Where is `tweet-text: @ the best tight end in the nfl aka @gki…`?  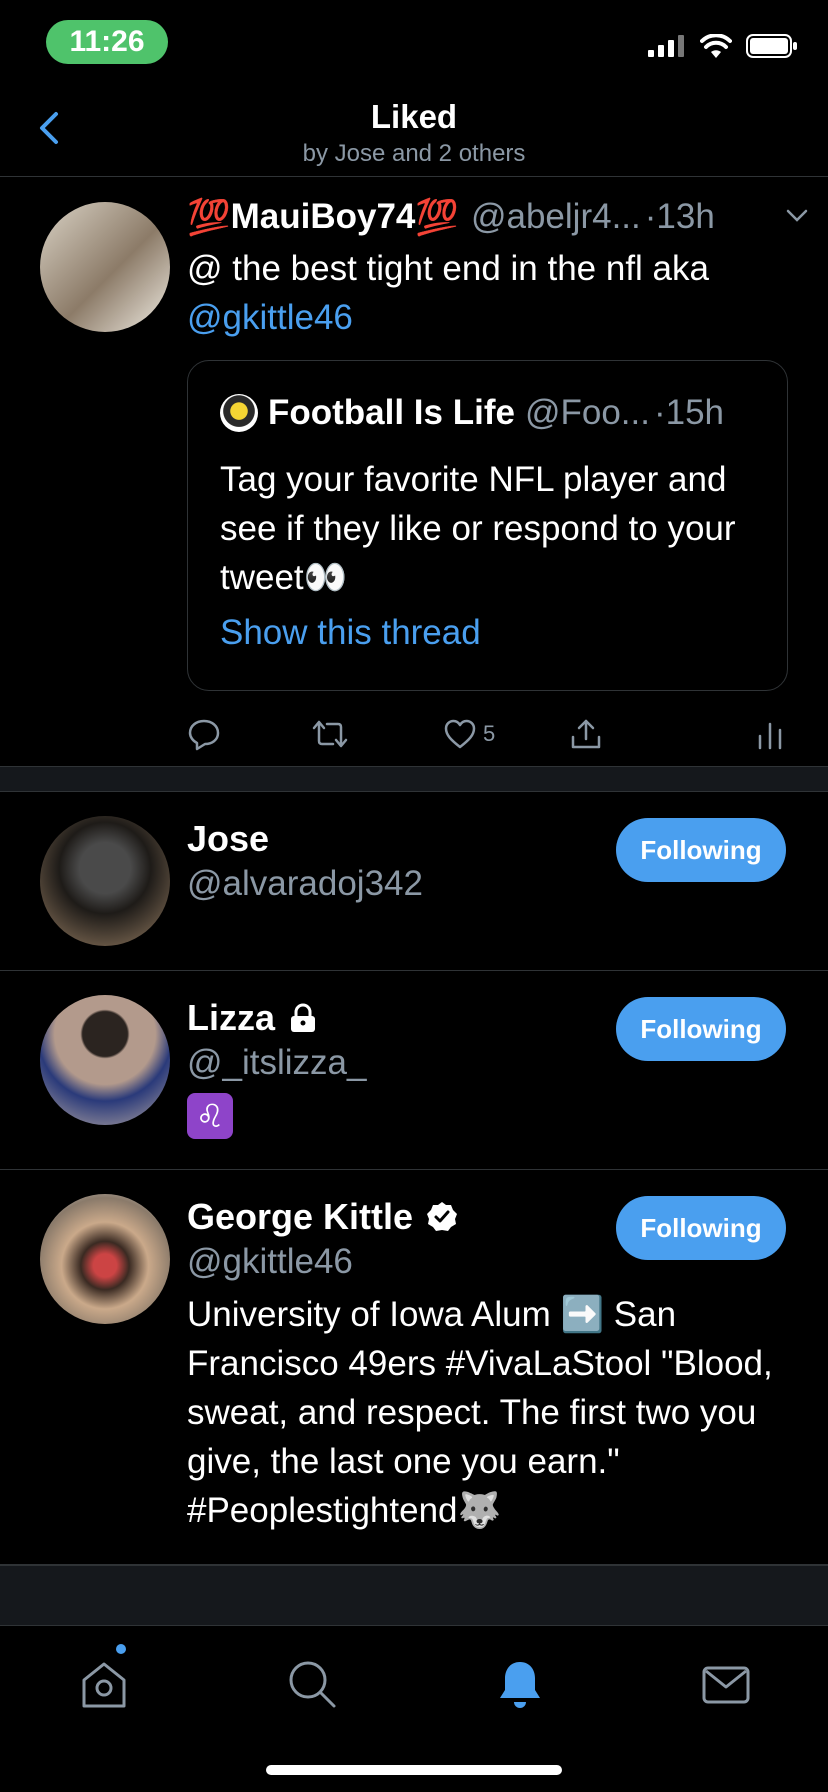
tweet-text: @ the best tight end in the nfl aka @gki… is located at coordinates (492, 293).